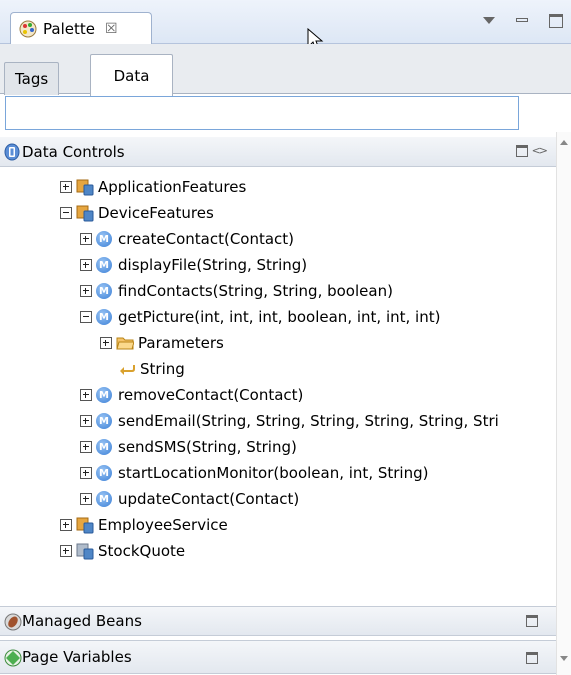  Describe the element at coordinates (162, 369) in the screenshot. I see `tree-item-label: String` at that location.